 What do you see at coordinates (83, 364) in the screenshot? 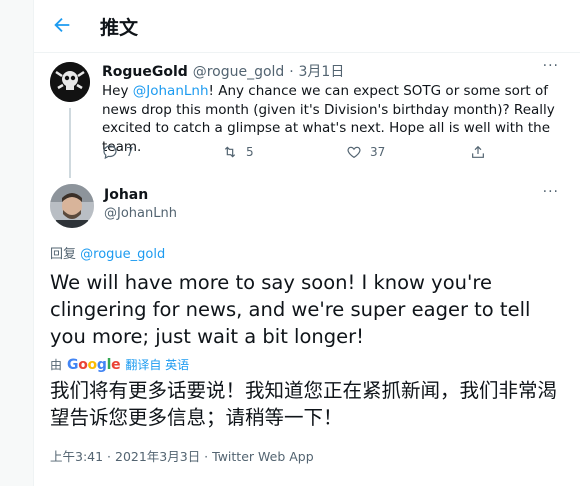
I see `google-logo-o1: o` at bounding box center [83, 364].